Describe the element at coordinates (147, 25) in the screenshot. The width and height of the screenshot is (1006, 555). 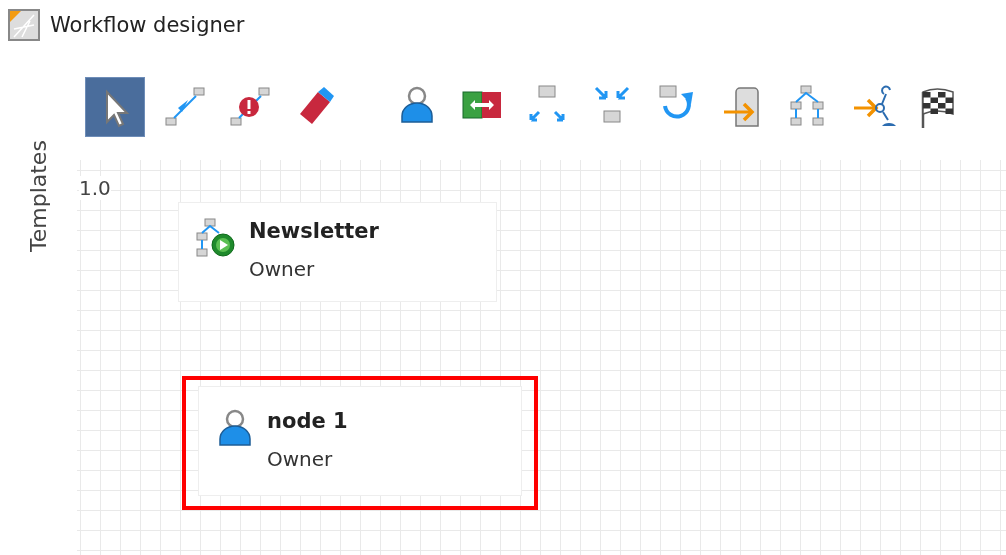
I see `window-title: Workflow designer` at that location.